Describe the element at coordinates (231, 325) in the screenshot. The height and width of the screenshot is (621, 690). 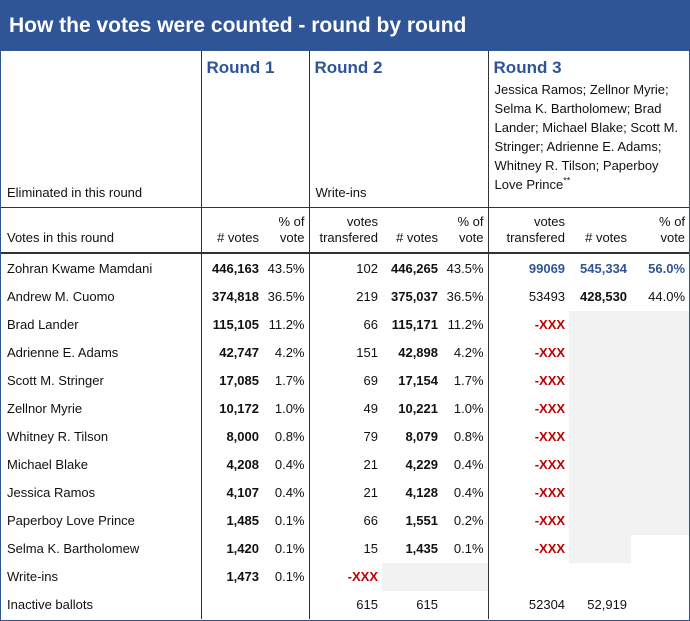
I see `r1-votes: 115,105` at that location.